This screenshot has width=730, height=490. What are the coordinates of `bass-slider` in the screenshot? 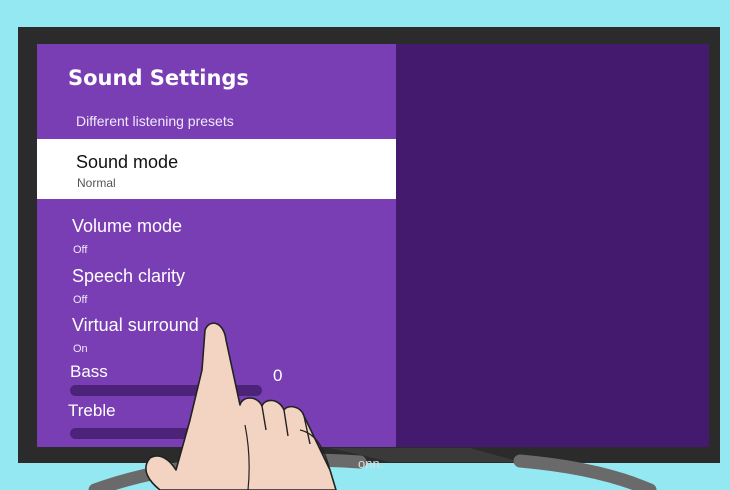 It's located at (166, 390).